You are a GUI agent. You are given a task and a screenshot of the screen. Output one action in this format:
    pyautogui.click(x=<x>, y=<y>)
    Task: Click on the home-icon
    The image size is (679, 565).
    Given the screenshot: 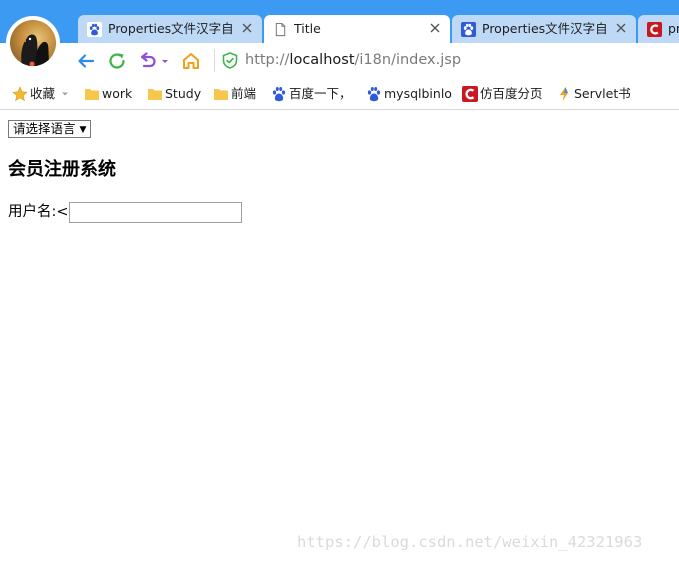 What is the action you would take?
    pyautogui.click(x=191, y=61)
    